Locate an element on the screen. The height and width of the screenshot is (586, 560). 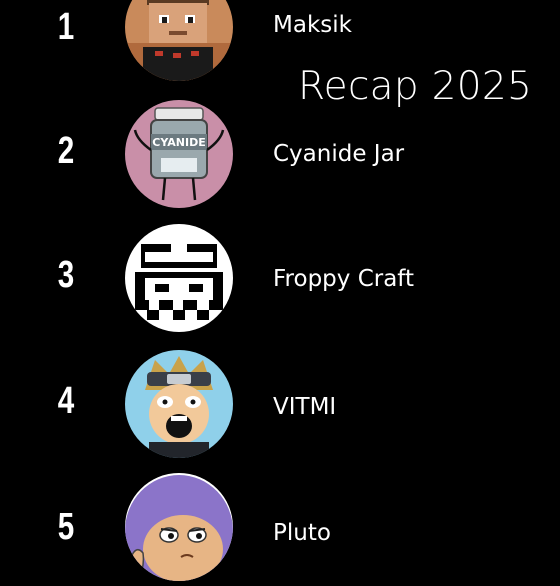
player-name: Froppy Craft is located at coordinates (344, 279).